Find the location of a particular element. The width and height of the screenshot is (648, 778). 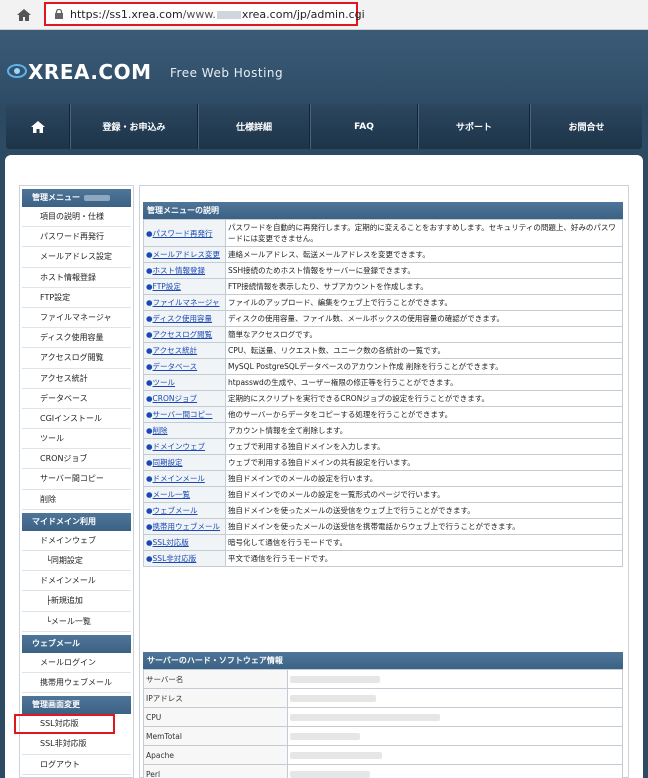

sidebar-item-server-copy: サーバー間コピー is located at coordinates (76, 479).